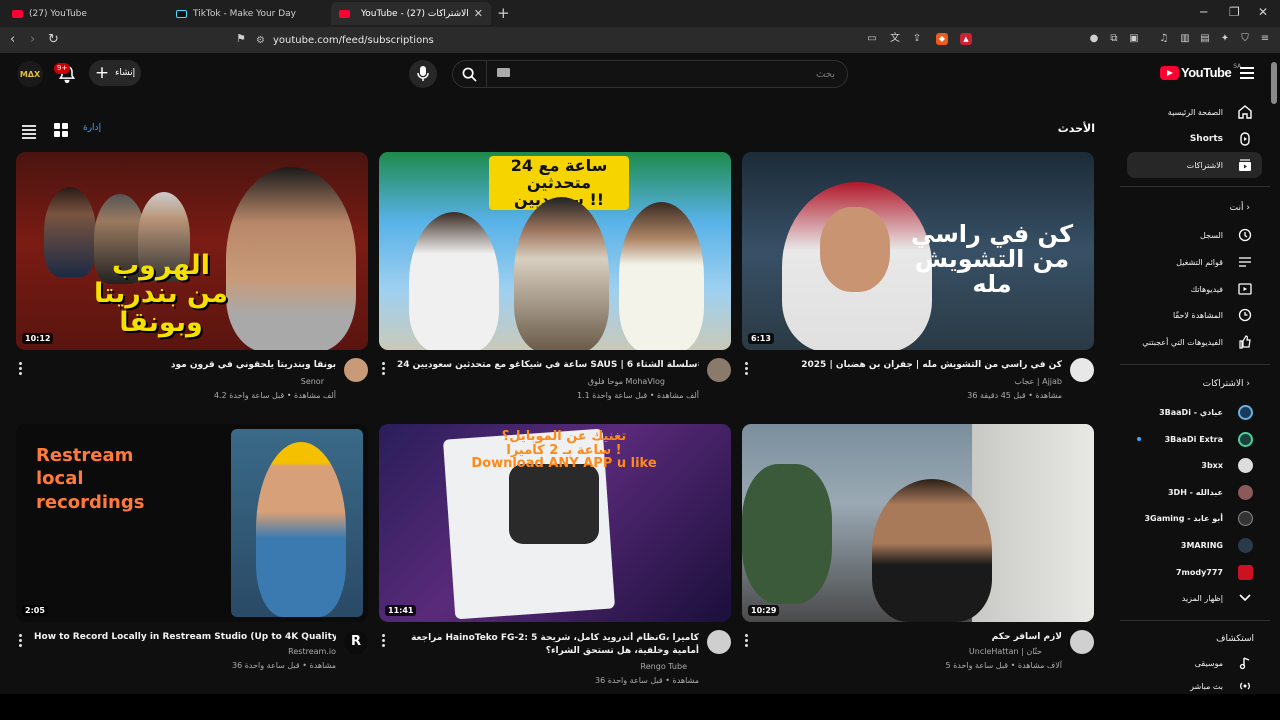 Image resolution: width=1280 pixels, height=720 pixels. Describe the element at coordinates (1194, 289) in the screenshot. I see `sidebar-item-your-videos: فيديوهاتك` at that location.